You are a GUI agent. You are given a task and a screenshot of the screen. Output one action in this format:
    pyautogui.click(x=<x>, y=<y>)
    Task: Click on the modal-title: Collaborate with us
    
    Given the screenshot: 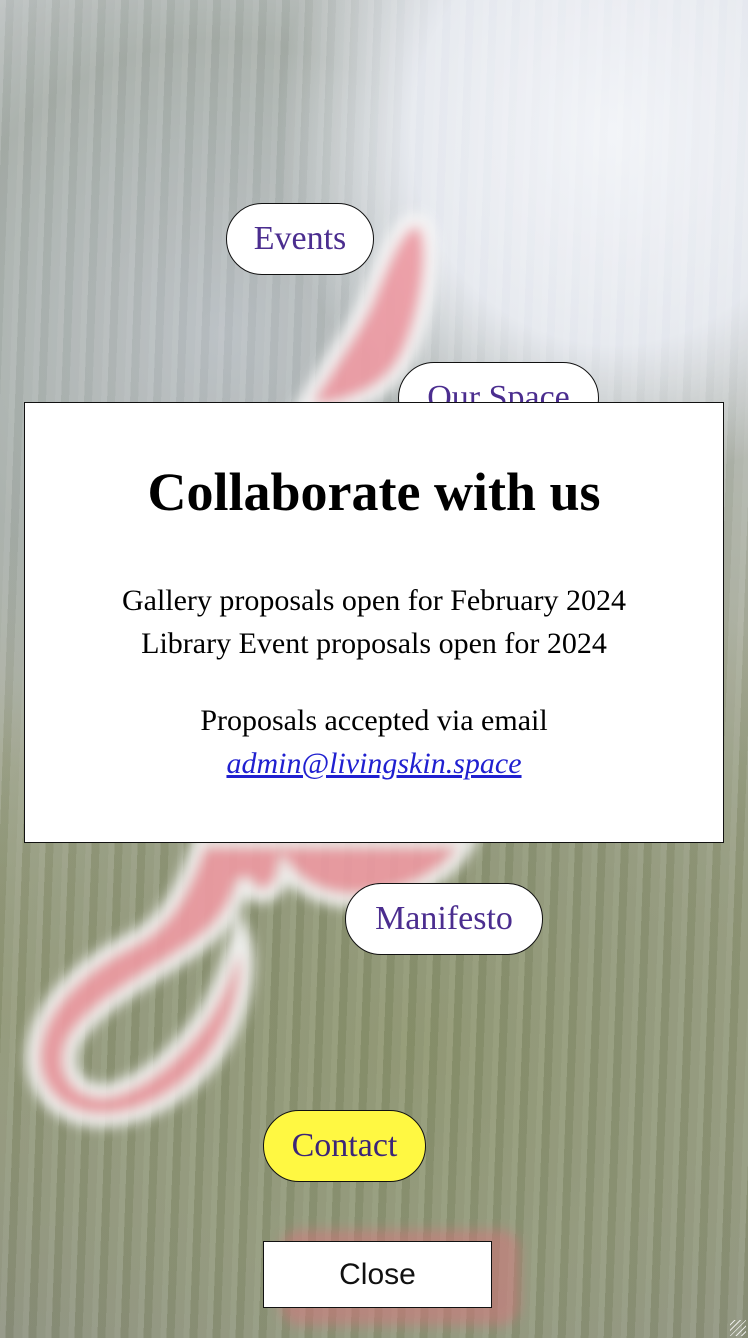 What is the action you would take?
    pyautogui.click(x=374, y=492)
    